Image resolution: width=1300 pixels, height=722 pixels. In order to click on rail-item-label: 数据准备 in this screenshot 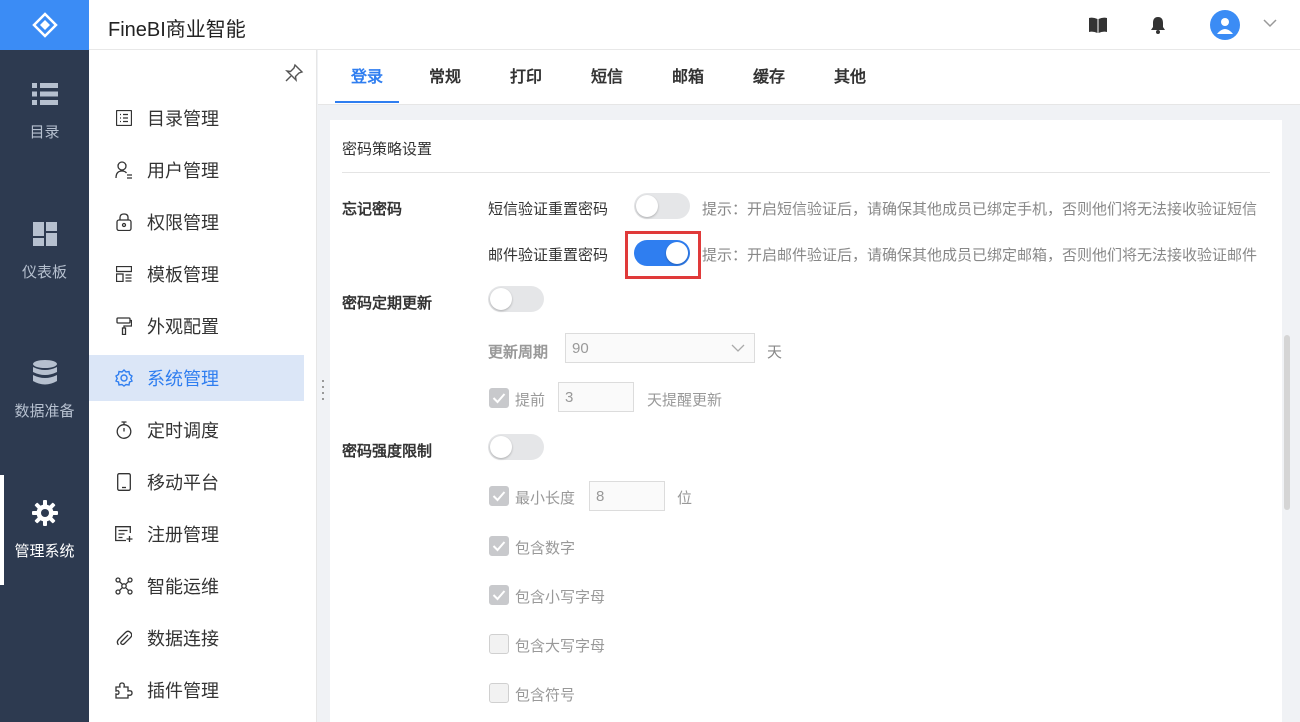, I will do `click(44, 411)`.